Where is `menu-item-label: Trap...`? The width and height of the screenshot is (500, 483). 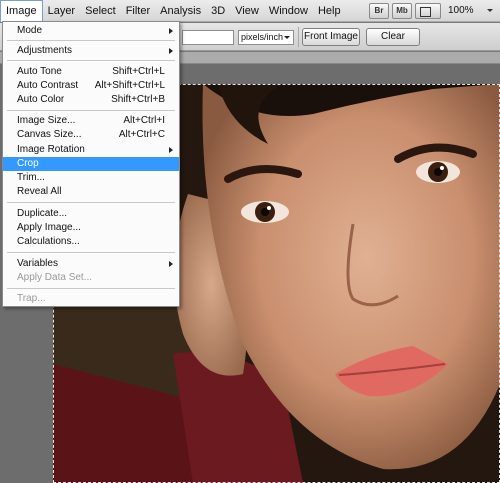
menu-item-label: Trap... is located at coordinates (31, 298).